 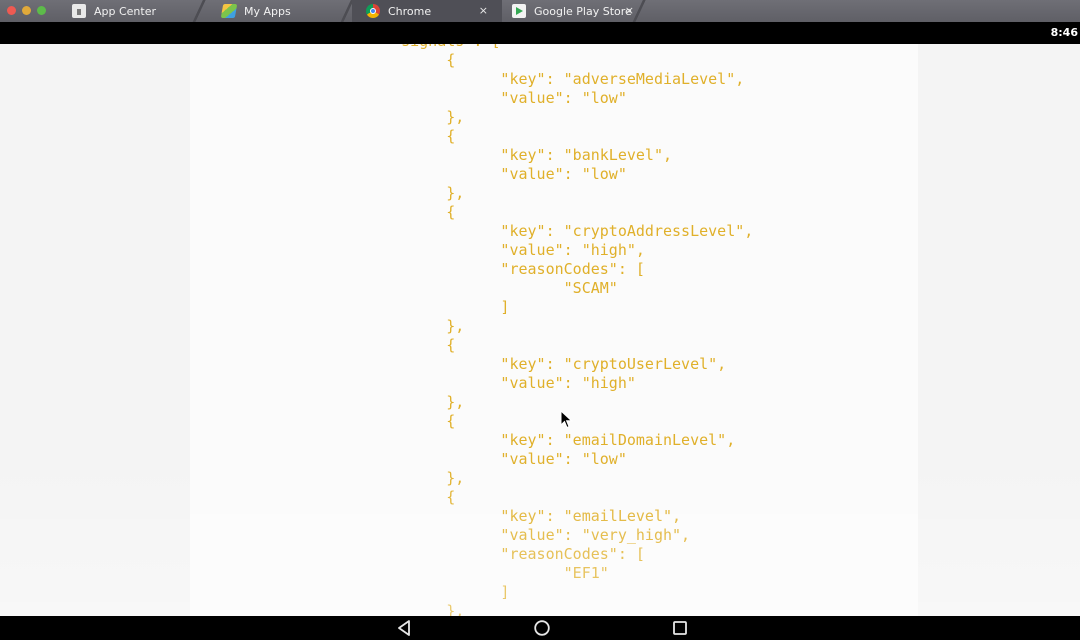 What do you see at coordinates (559, 79) in the screenshot?
I see `code-line: "key": "adverseMediaLevel",` at bounding box center [559, 79].